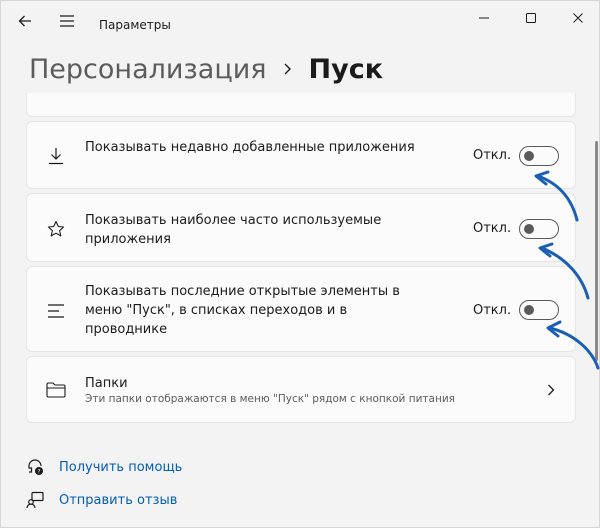  I want to click on previous-setting-card, so click(301, 105).